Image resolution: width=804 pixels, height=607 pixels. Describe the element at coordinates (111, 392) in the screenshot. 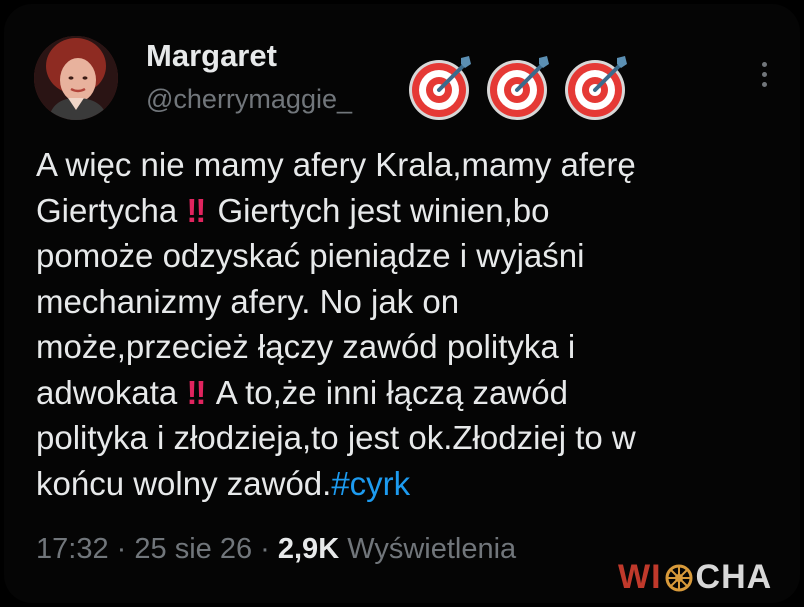

I see `tweet-line-text: adwokata` at that location.